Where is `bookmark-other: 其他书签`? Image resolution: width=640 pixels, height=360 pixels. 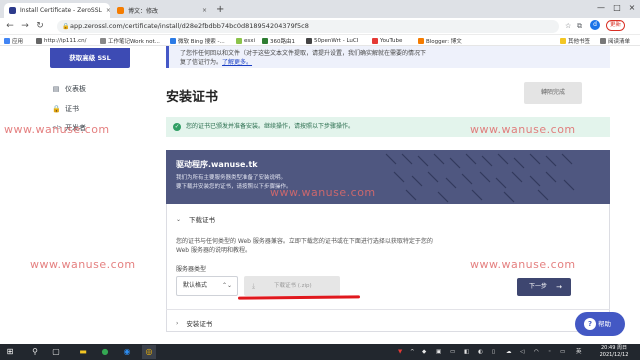 bookmark-other: 其他书签 is located at coordinates (575, 40).